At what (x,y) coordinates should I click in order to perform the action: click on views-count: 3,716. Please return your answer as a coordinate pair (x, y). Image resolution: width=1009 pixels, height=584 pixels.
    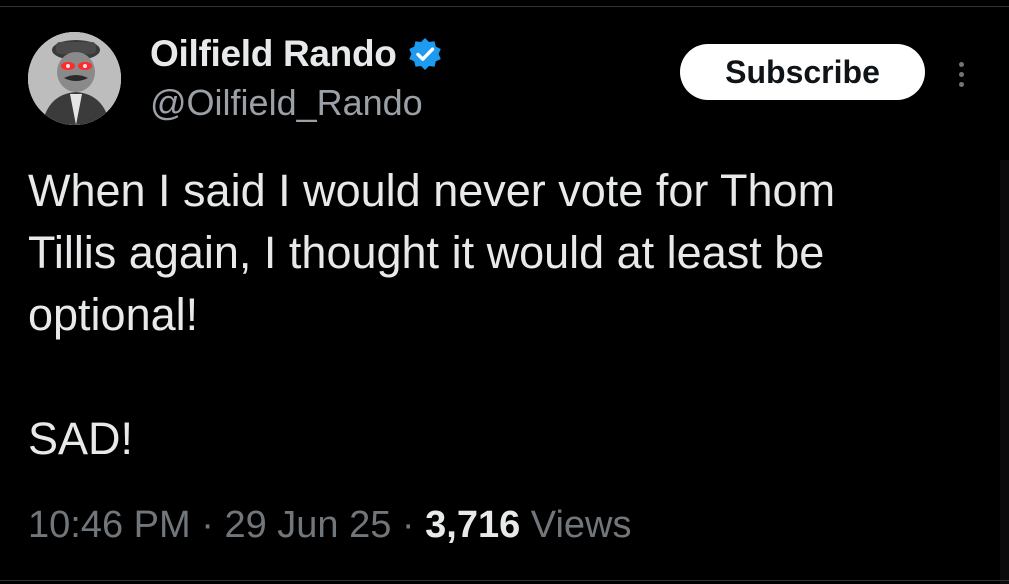
    Looking at the image, I should click on (473, 525).